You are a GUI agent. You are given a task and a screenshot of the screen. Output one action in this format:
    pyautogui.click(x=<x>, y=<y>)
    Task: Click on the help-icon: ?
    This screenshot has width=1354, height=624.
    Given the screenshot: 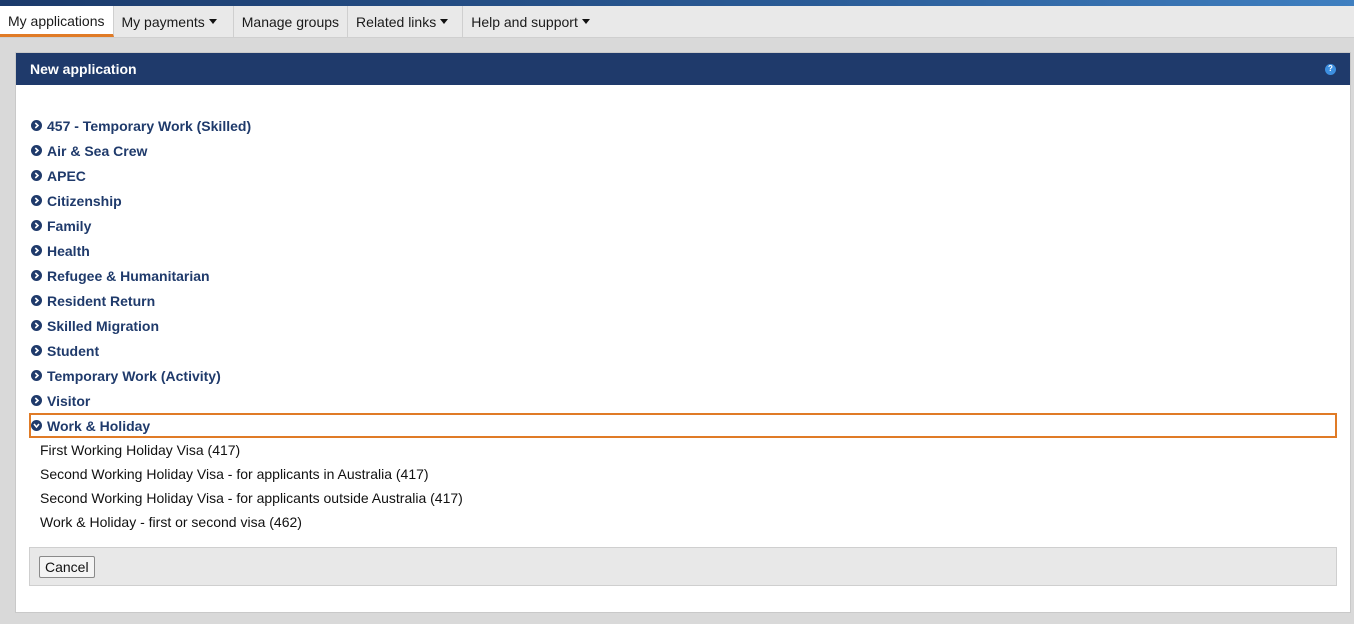 What is the action you would take?
    pyautogui.click(x=1330, y=69)
    